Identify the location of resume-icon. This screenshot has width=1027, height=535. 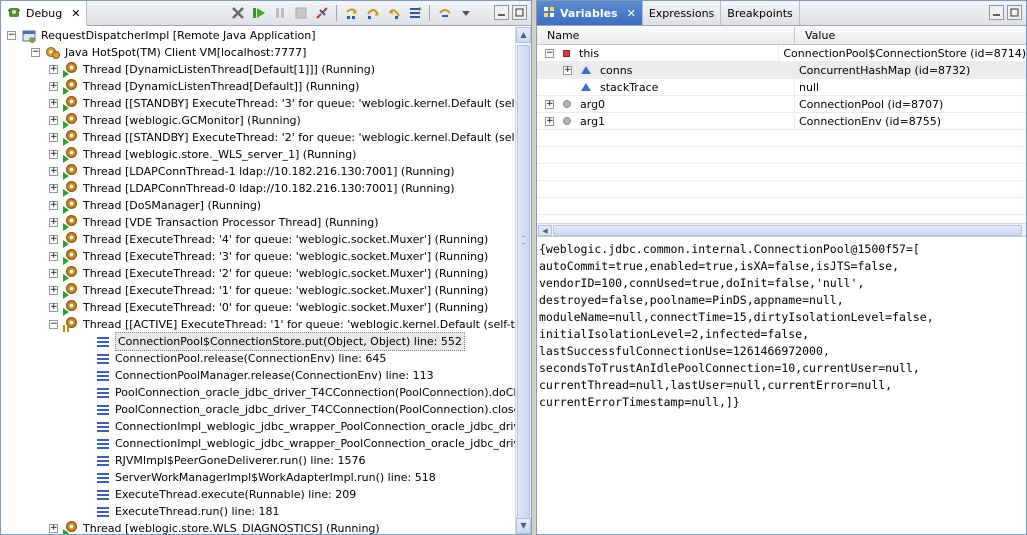
(258, 12).